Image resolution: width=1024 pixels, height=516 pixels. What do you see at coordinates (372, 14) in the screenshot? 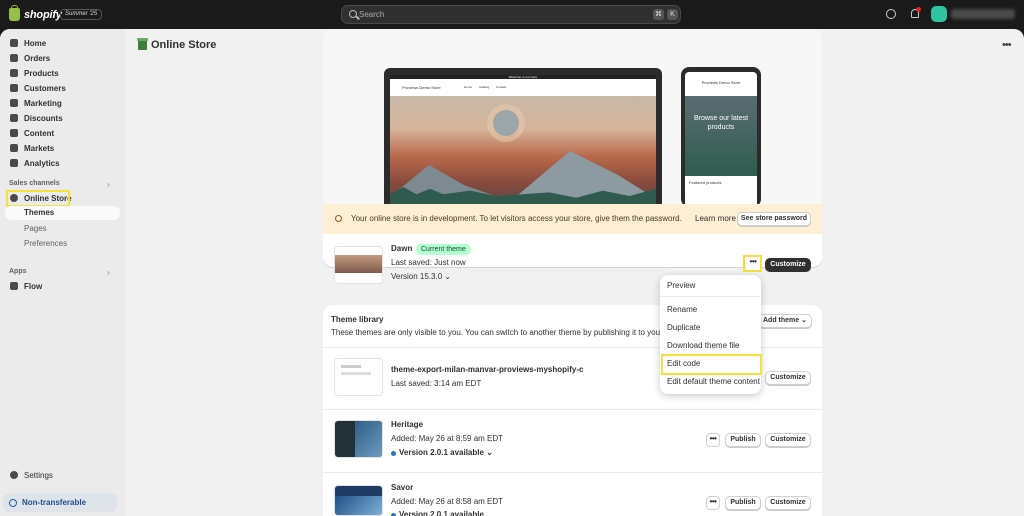
I see `search-placeholder: Search` at bounding box center [372, 14].